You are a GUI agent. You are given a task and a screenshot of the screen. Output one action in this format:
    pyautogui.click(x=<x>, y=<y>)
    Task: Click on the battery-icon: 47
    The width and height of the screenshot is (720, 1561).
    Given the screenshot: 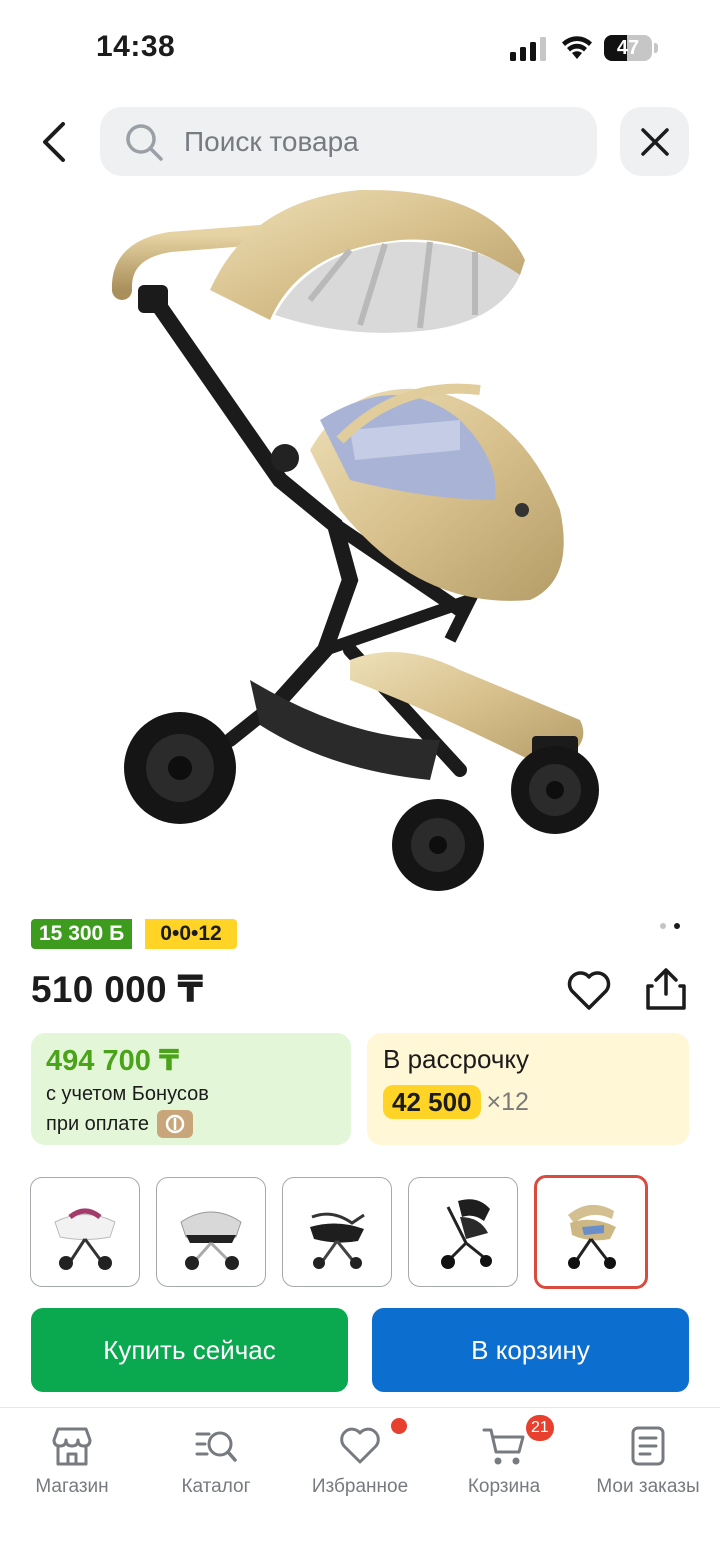 What is the action you would take?
    pyautogui.click(x=631, y=48)
    